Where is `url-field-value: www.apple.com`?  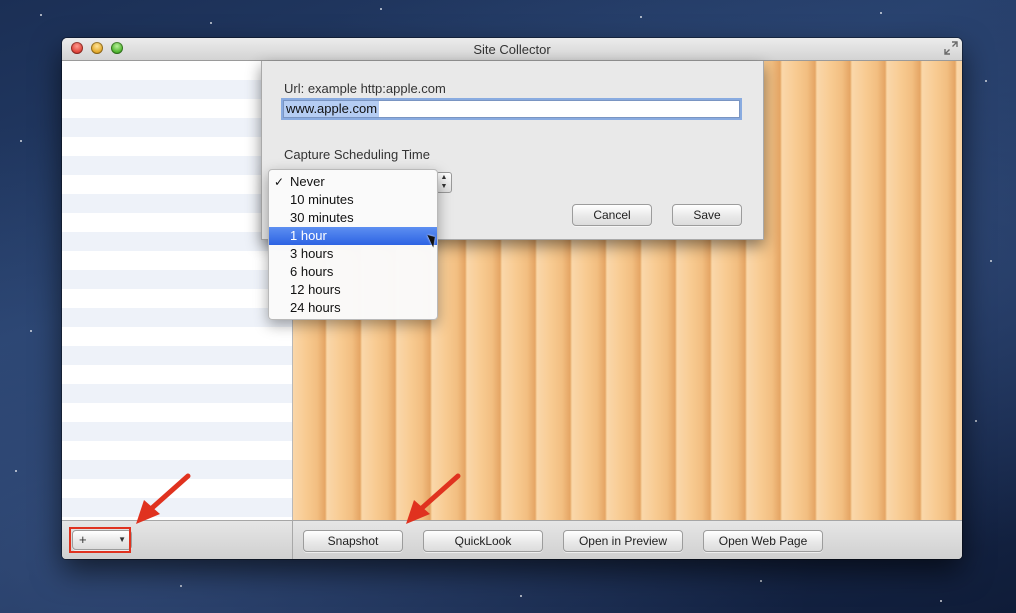
url-field-value: www.apple.com is located at coordinates (332, 109).